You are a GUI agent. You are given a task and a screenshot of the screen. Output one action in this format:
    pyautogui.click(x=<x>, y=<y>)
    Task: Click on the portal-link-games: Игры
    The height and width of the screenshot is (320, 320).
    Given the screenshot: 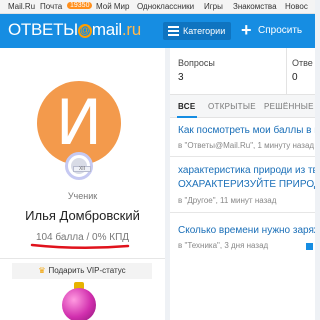 What is the action you would take?
    pyautogui.click(x=213, y=6)
    